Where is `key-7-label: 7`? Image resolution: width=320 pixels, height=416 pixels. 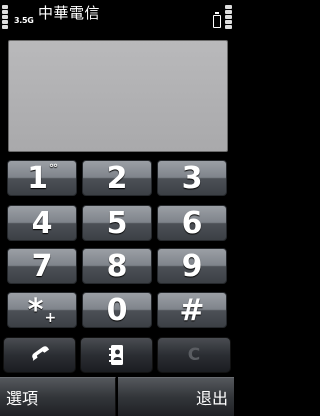 key-7-label: 7 is located at coordinates (42, 266).